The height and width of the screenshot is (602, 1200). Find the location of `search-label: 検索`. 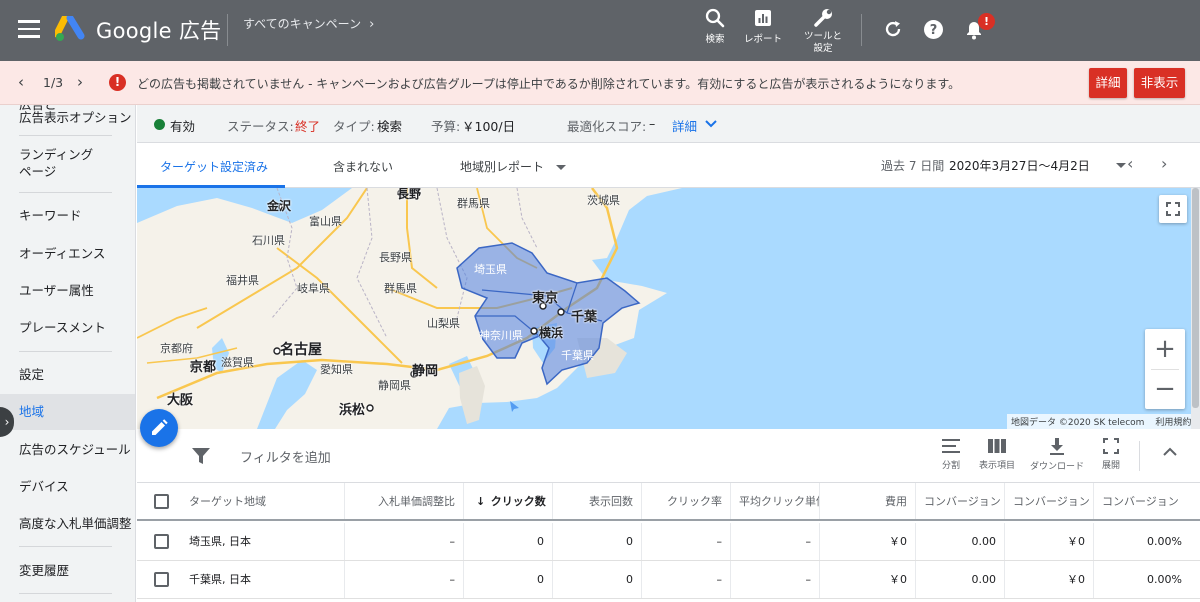

search-label: 検索 is located at coordinates (715, 39).